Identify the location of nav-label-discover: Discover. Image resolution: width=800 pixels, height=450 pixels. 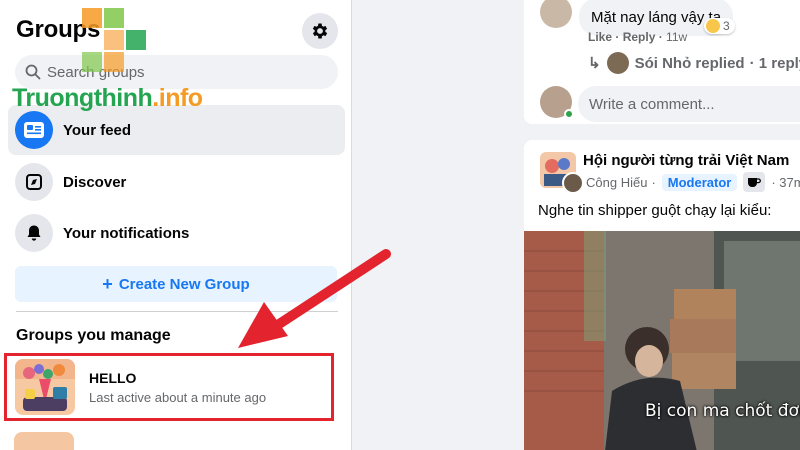
(95, 182).